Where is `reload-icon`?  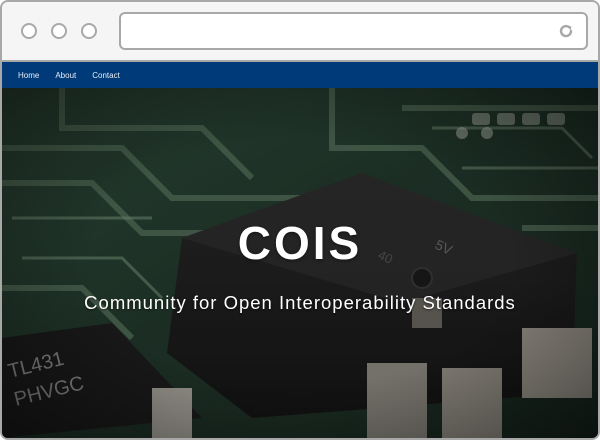 reload-icon is located at coordinates (566, 31).